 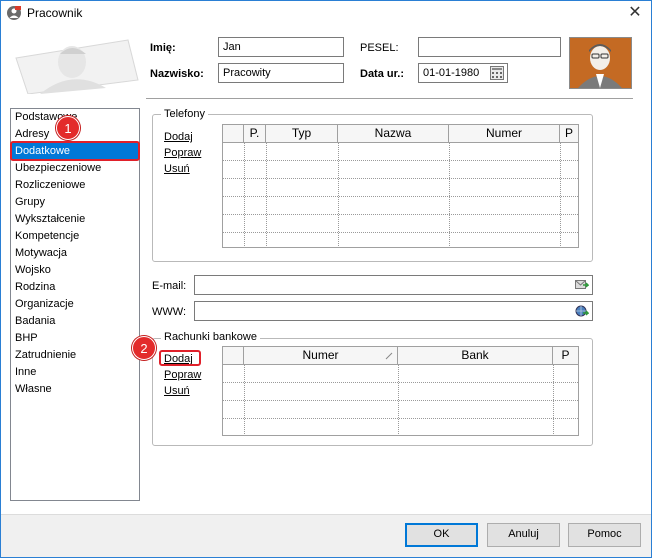 What do you see at coordinates (281, 73) in the screenshot?
I see `last-name-field: Pracowity` at bounding box center [281, 73].